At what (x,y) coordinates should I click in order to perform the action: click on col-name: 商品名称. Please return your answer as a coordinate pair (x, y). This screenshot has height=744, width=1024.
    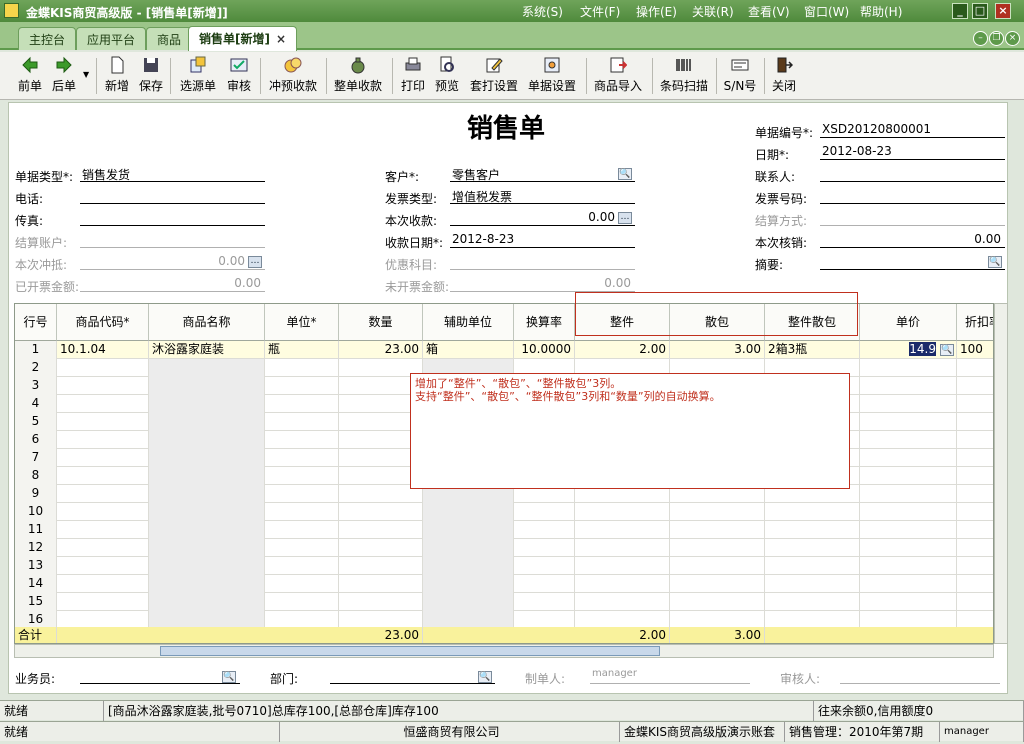
    Looking at the image, I should click on (207, 322).